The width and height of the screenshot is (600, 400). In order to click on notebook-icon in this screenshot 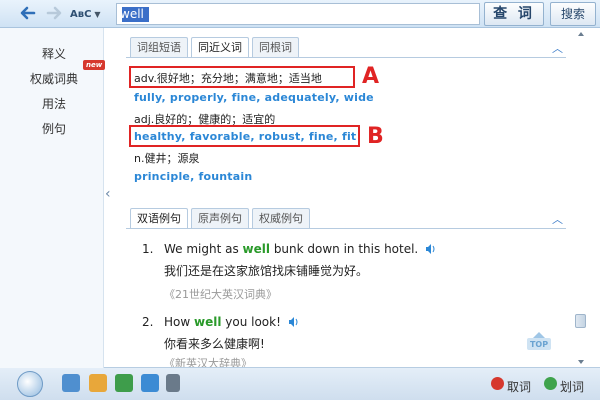, I will do `click(98, 383)`.